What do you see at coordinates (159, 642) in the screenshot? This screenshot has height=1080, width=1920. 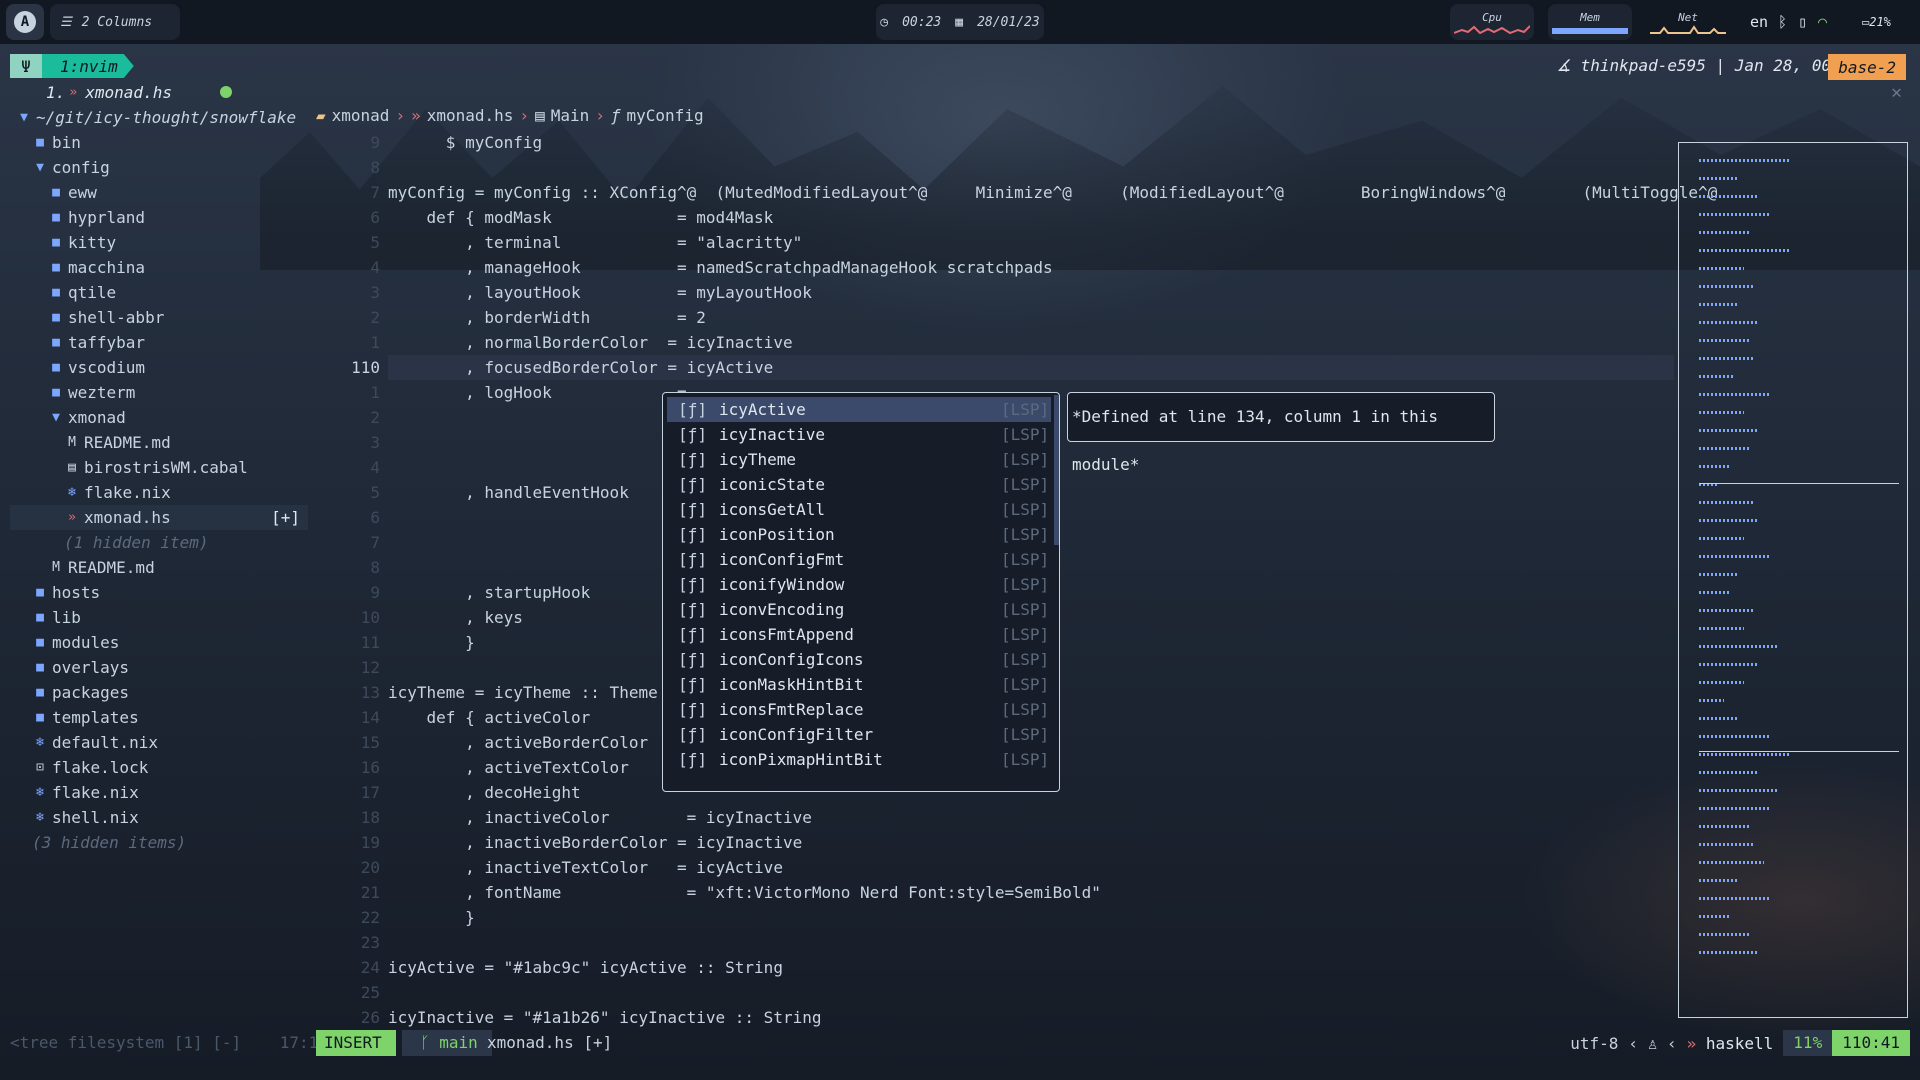 I see `tree-item: ■ modules` at bounding box center [159, 642].